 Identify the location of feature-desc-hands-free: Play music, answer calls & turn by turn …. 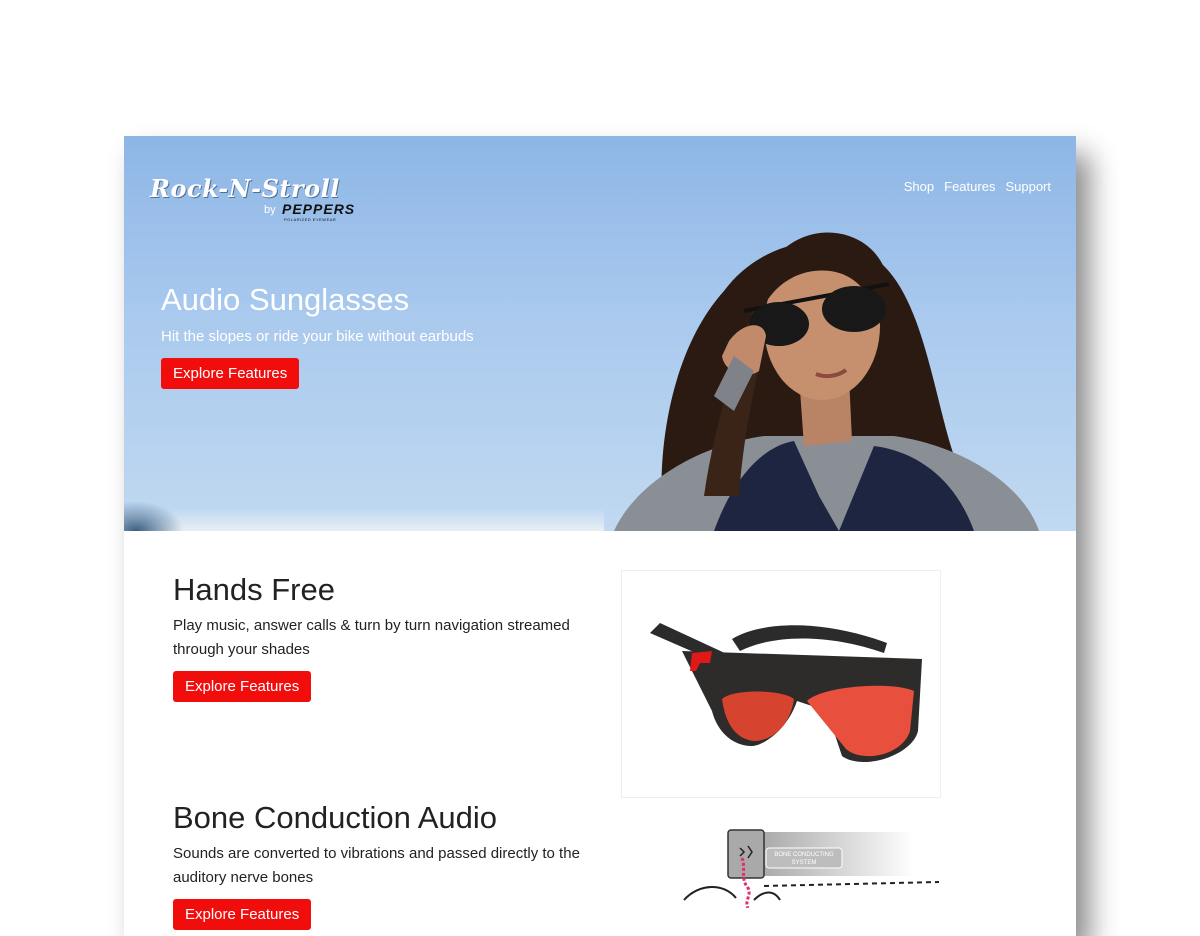
(371, 637).